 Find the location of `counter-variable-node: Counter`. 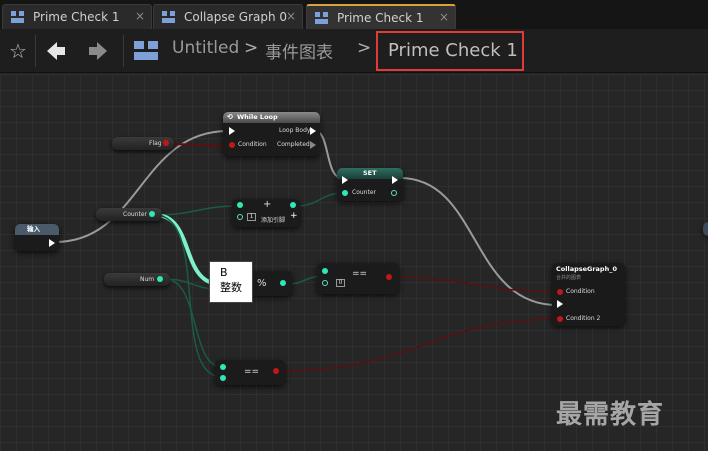

counter-variable-node: Counter is located at coordinates (129, 214).